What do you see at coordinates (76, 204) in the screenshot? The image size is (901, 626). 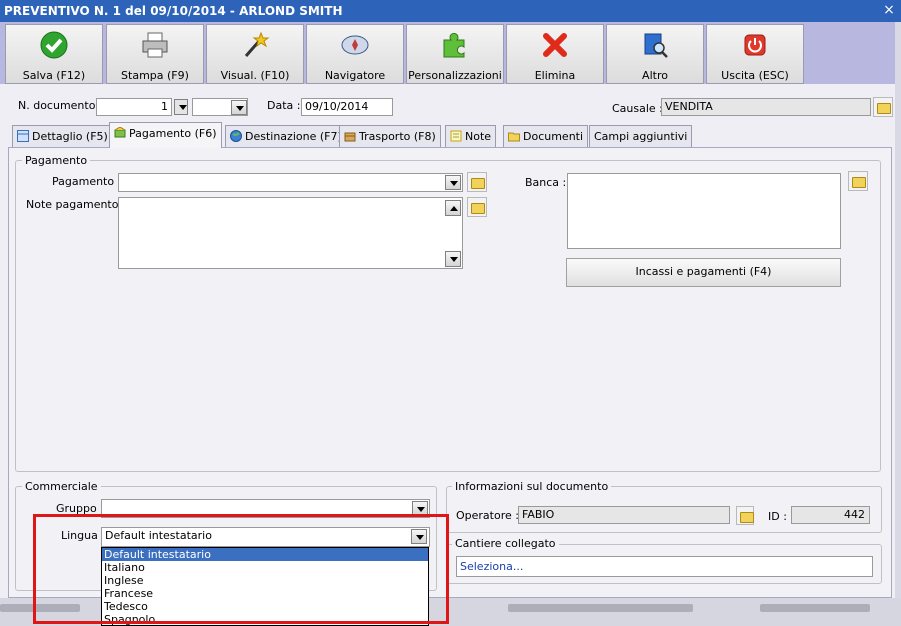 I see `note-pagamento-label: Note pagamento :` at bounding box center [76, 204].